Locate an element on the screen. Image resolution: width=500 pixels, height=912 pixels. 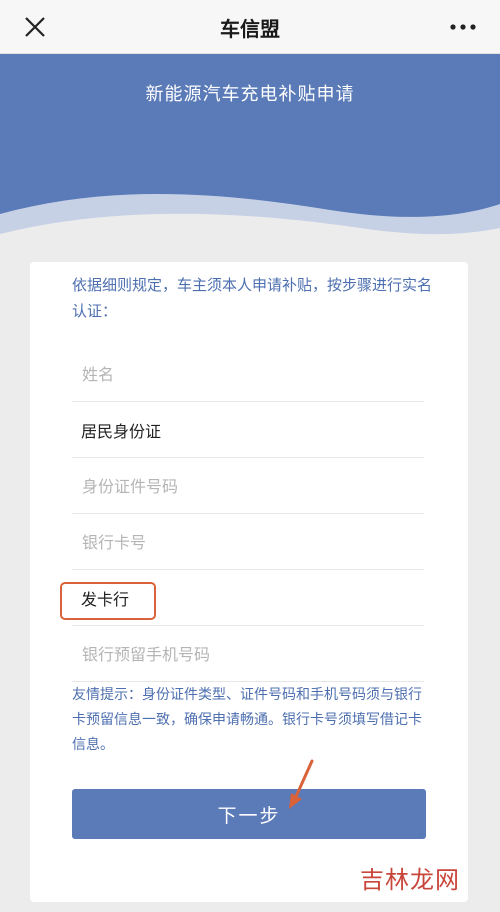
bank-card-field is located at coordinates (248, 542).